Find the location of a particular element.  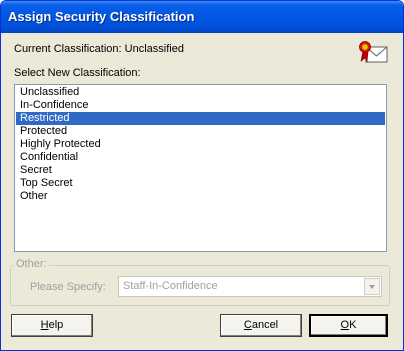

certificate-ribbon-envelope-icon is located at coordinates (373, 52).